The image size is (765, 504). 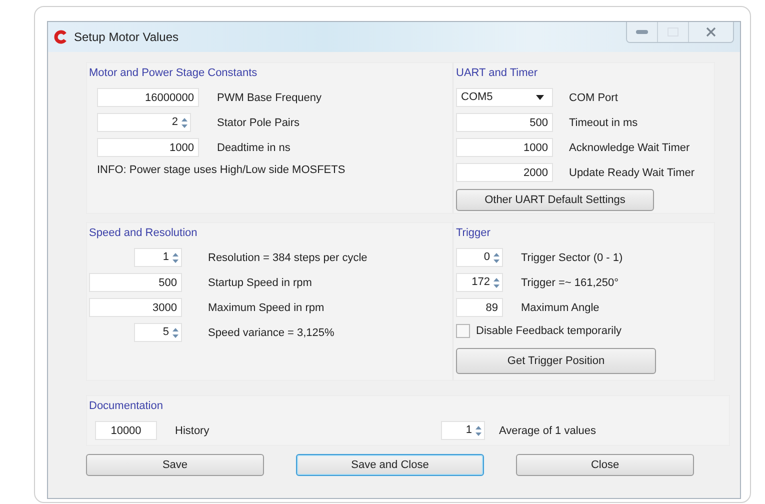 I want to click on group-title: Motor and Power Stage Constants, so click(x=173, y=73).